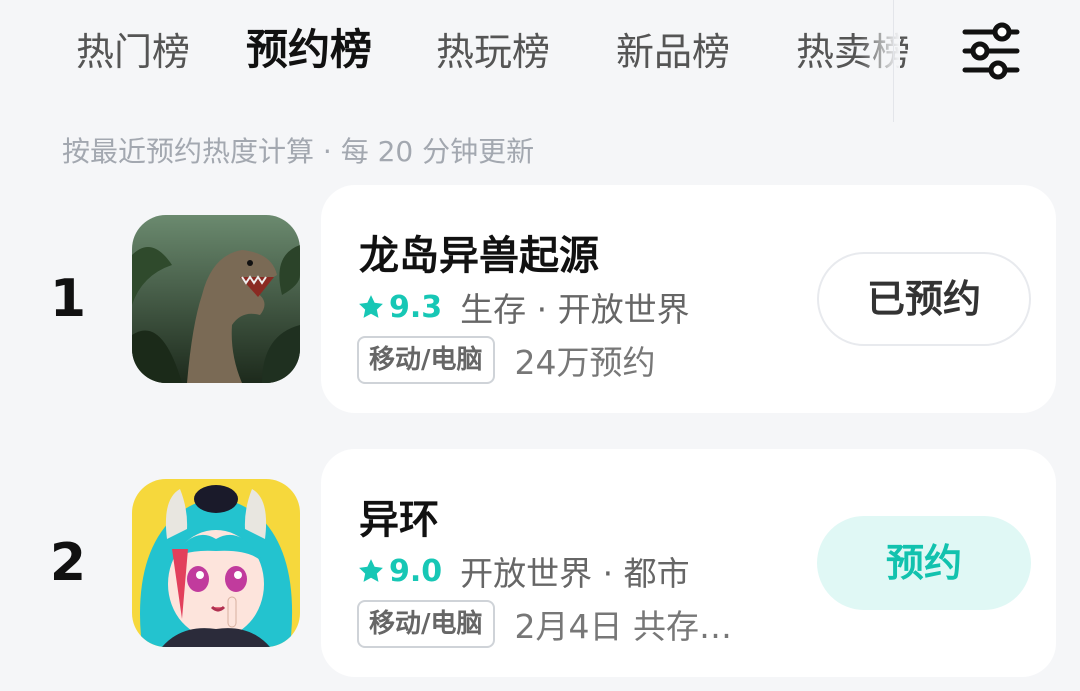  I want to click on rank-number: 1, so click(68, 299).